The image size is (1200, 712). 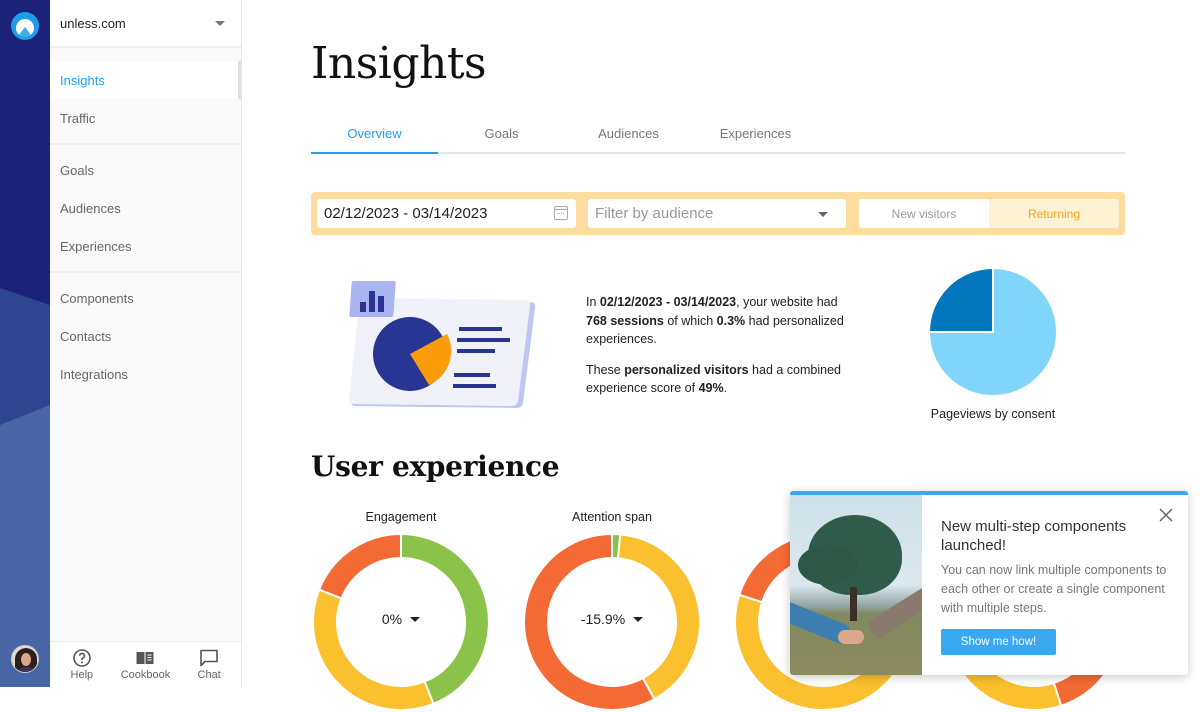 I want to click on show-me-how-button: Show me how!, so click(x=998, y=642).